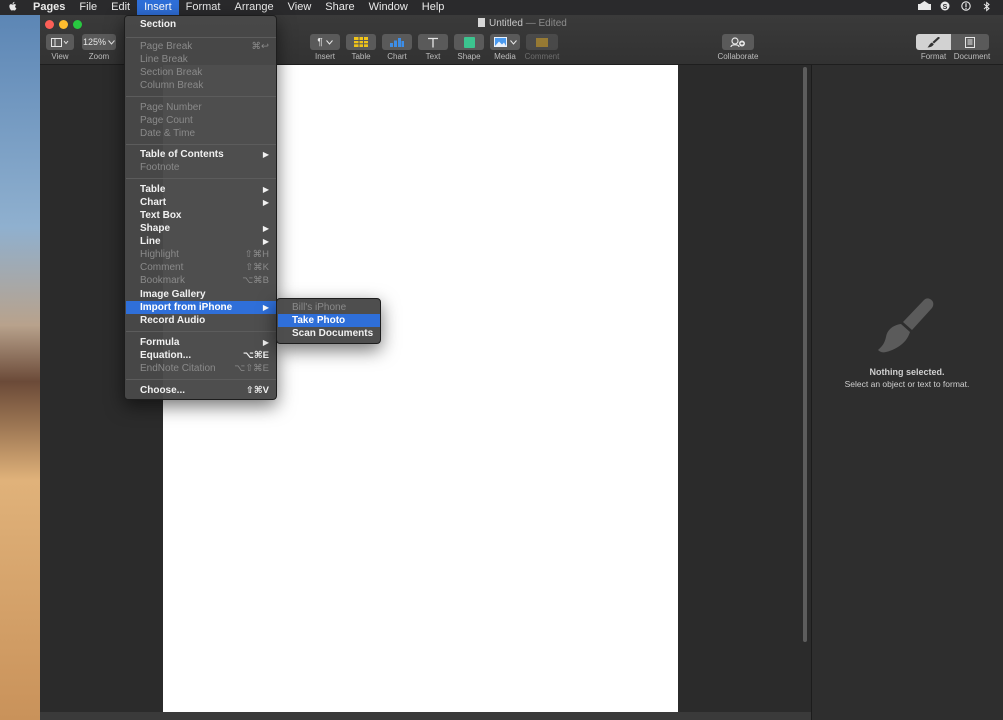 This screenshot has height=720, width=1003. What do you see at coordinates (201, 167) in the screenshot?
I see `menu-item-footnote: Footnote` at bounding box center [201, 167].